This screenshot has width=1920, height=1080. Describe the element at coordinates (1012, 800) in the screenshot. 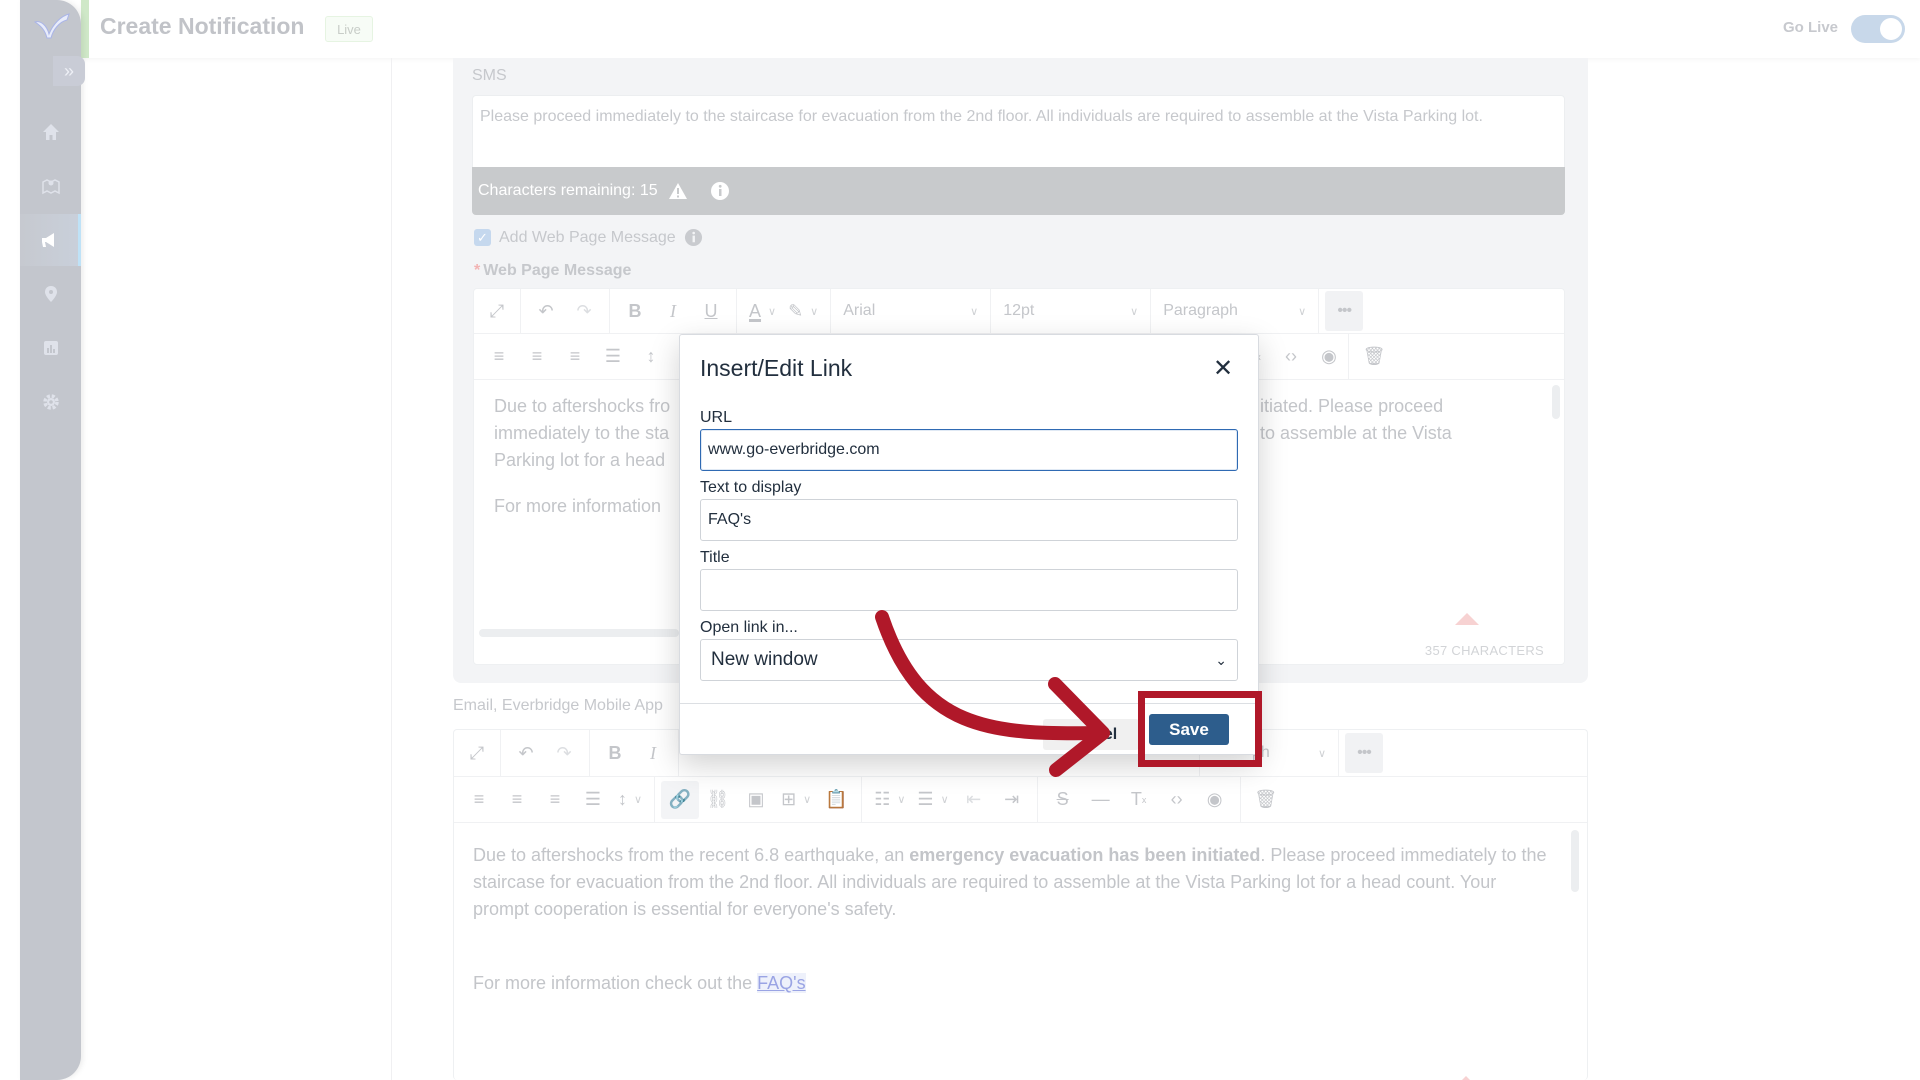

I see `indent-icon: ⇥` at that location.